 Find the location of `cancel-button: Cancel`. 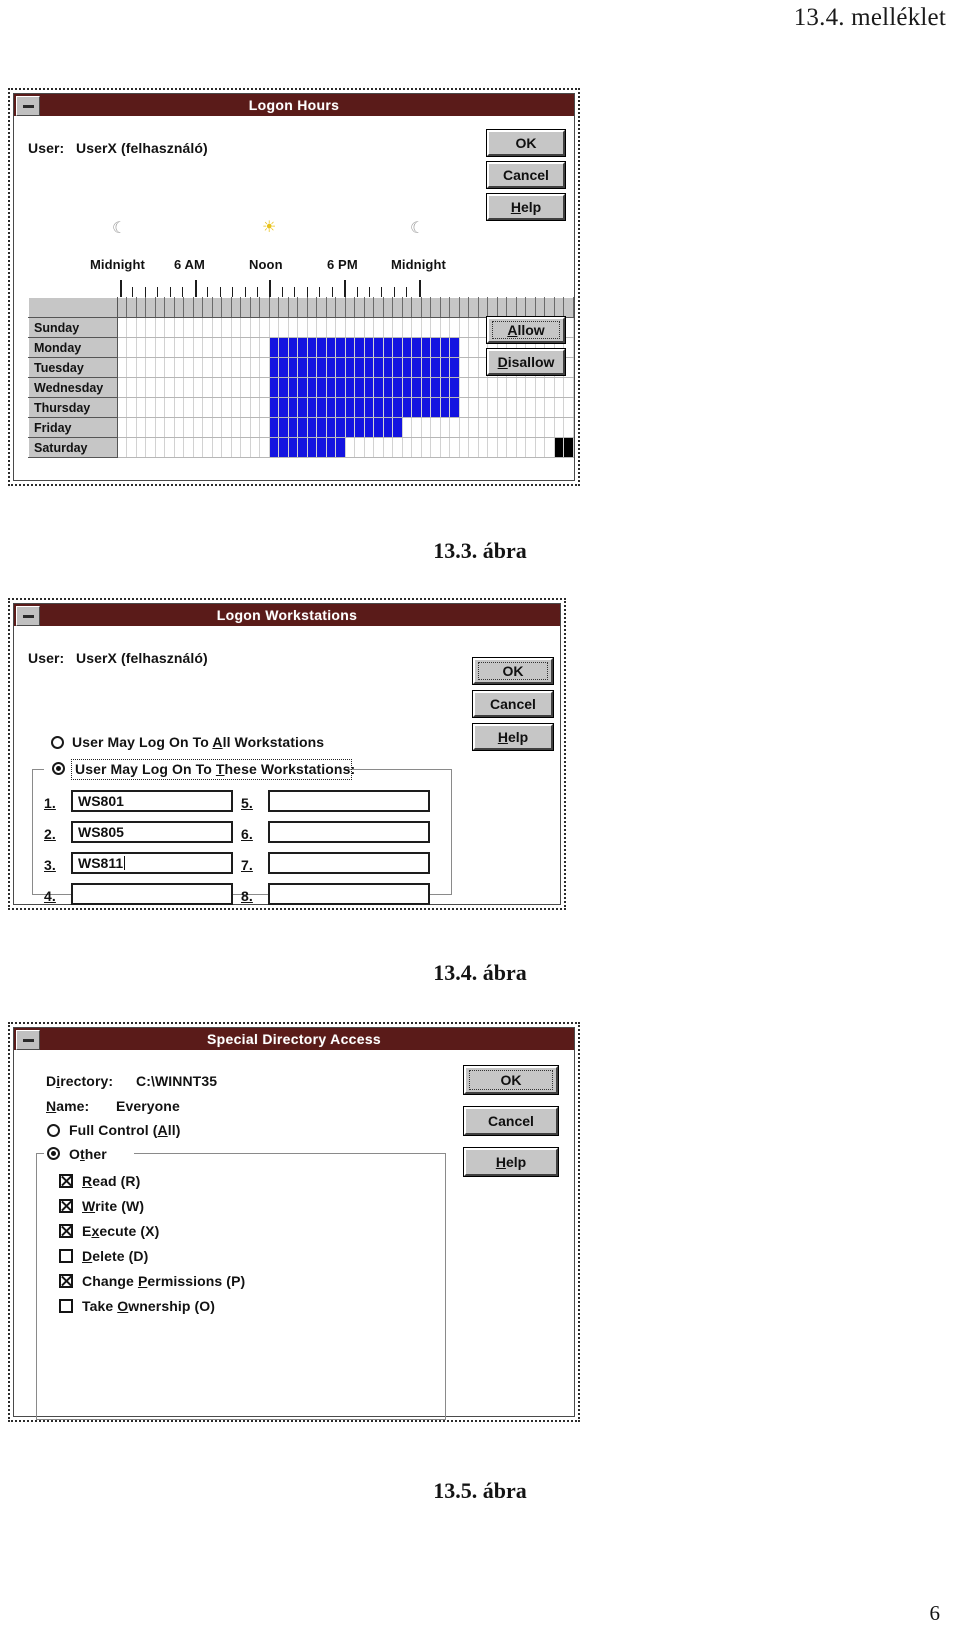

cancel-button: Cancel is located at coordinates (526, 175).